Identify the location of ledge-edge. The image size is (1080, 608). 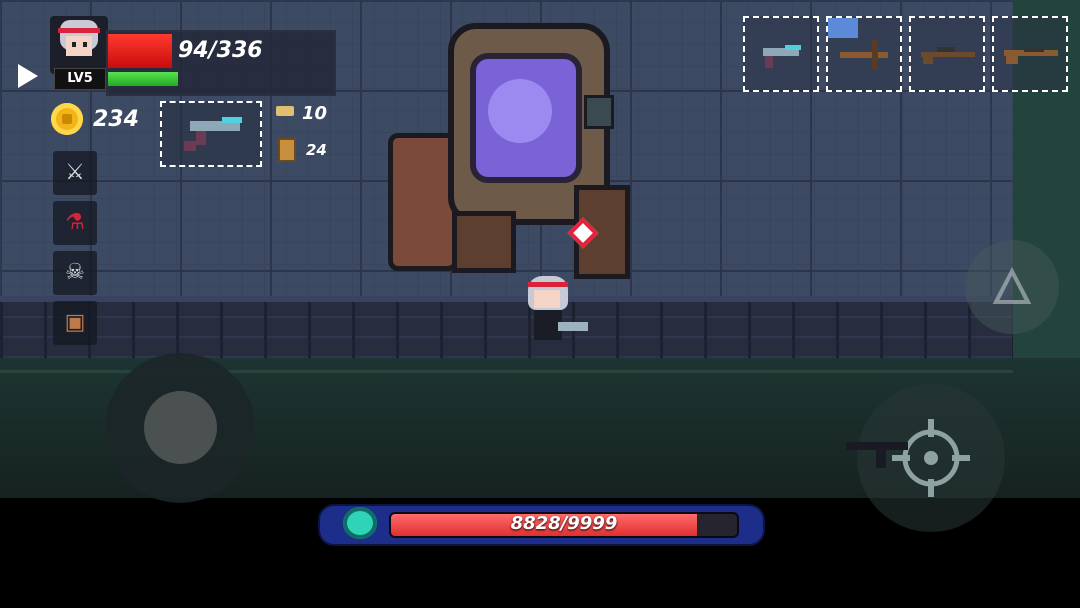
(506, 299).